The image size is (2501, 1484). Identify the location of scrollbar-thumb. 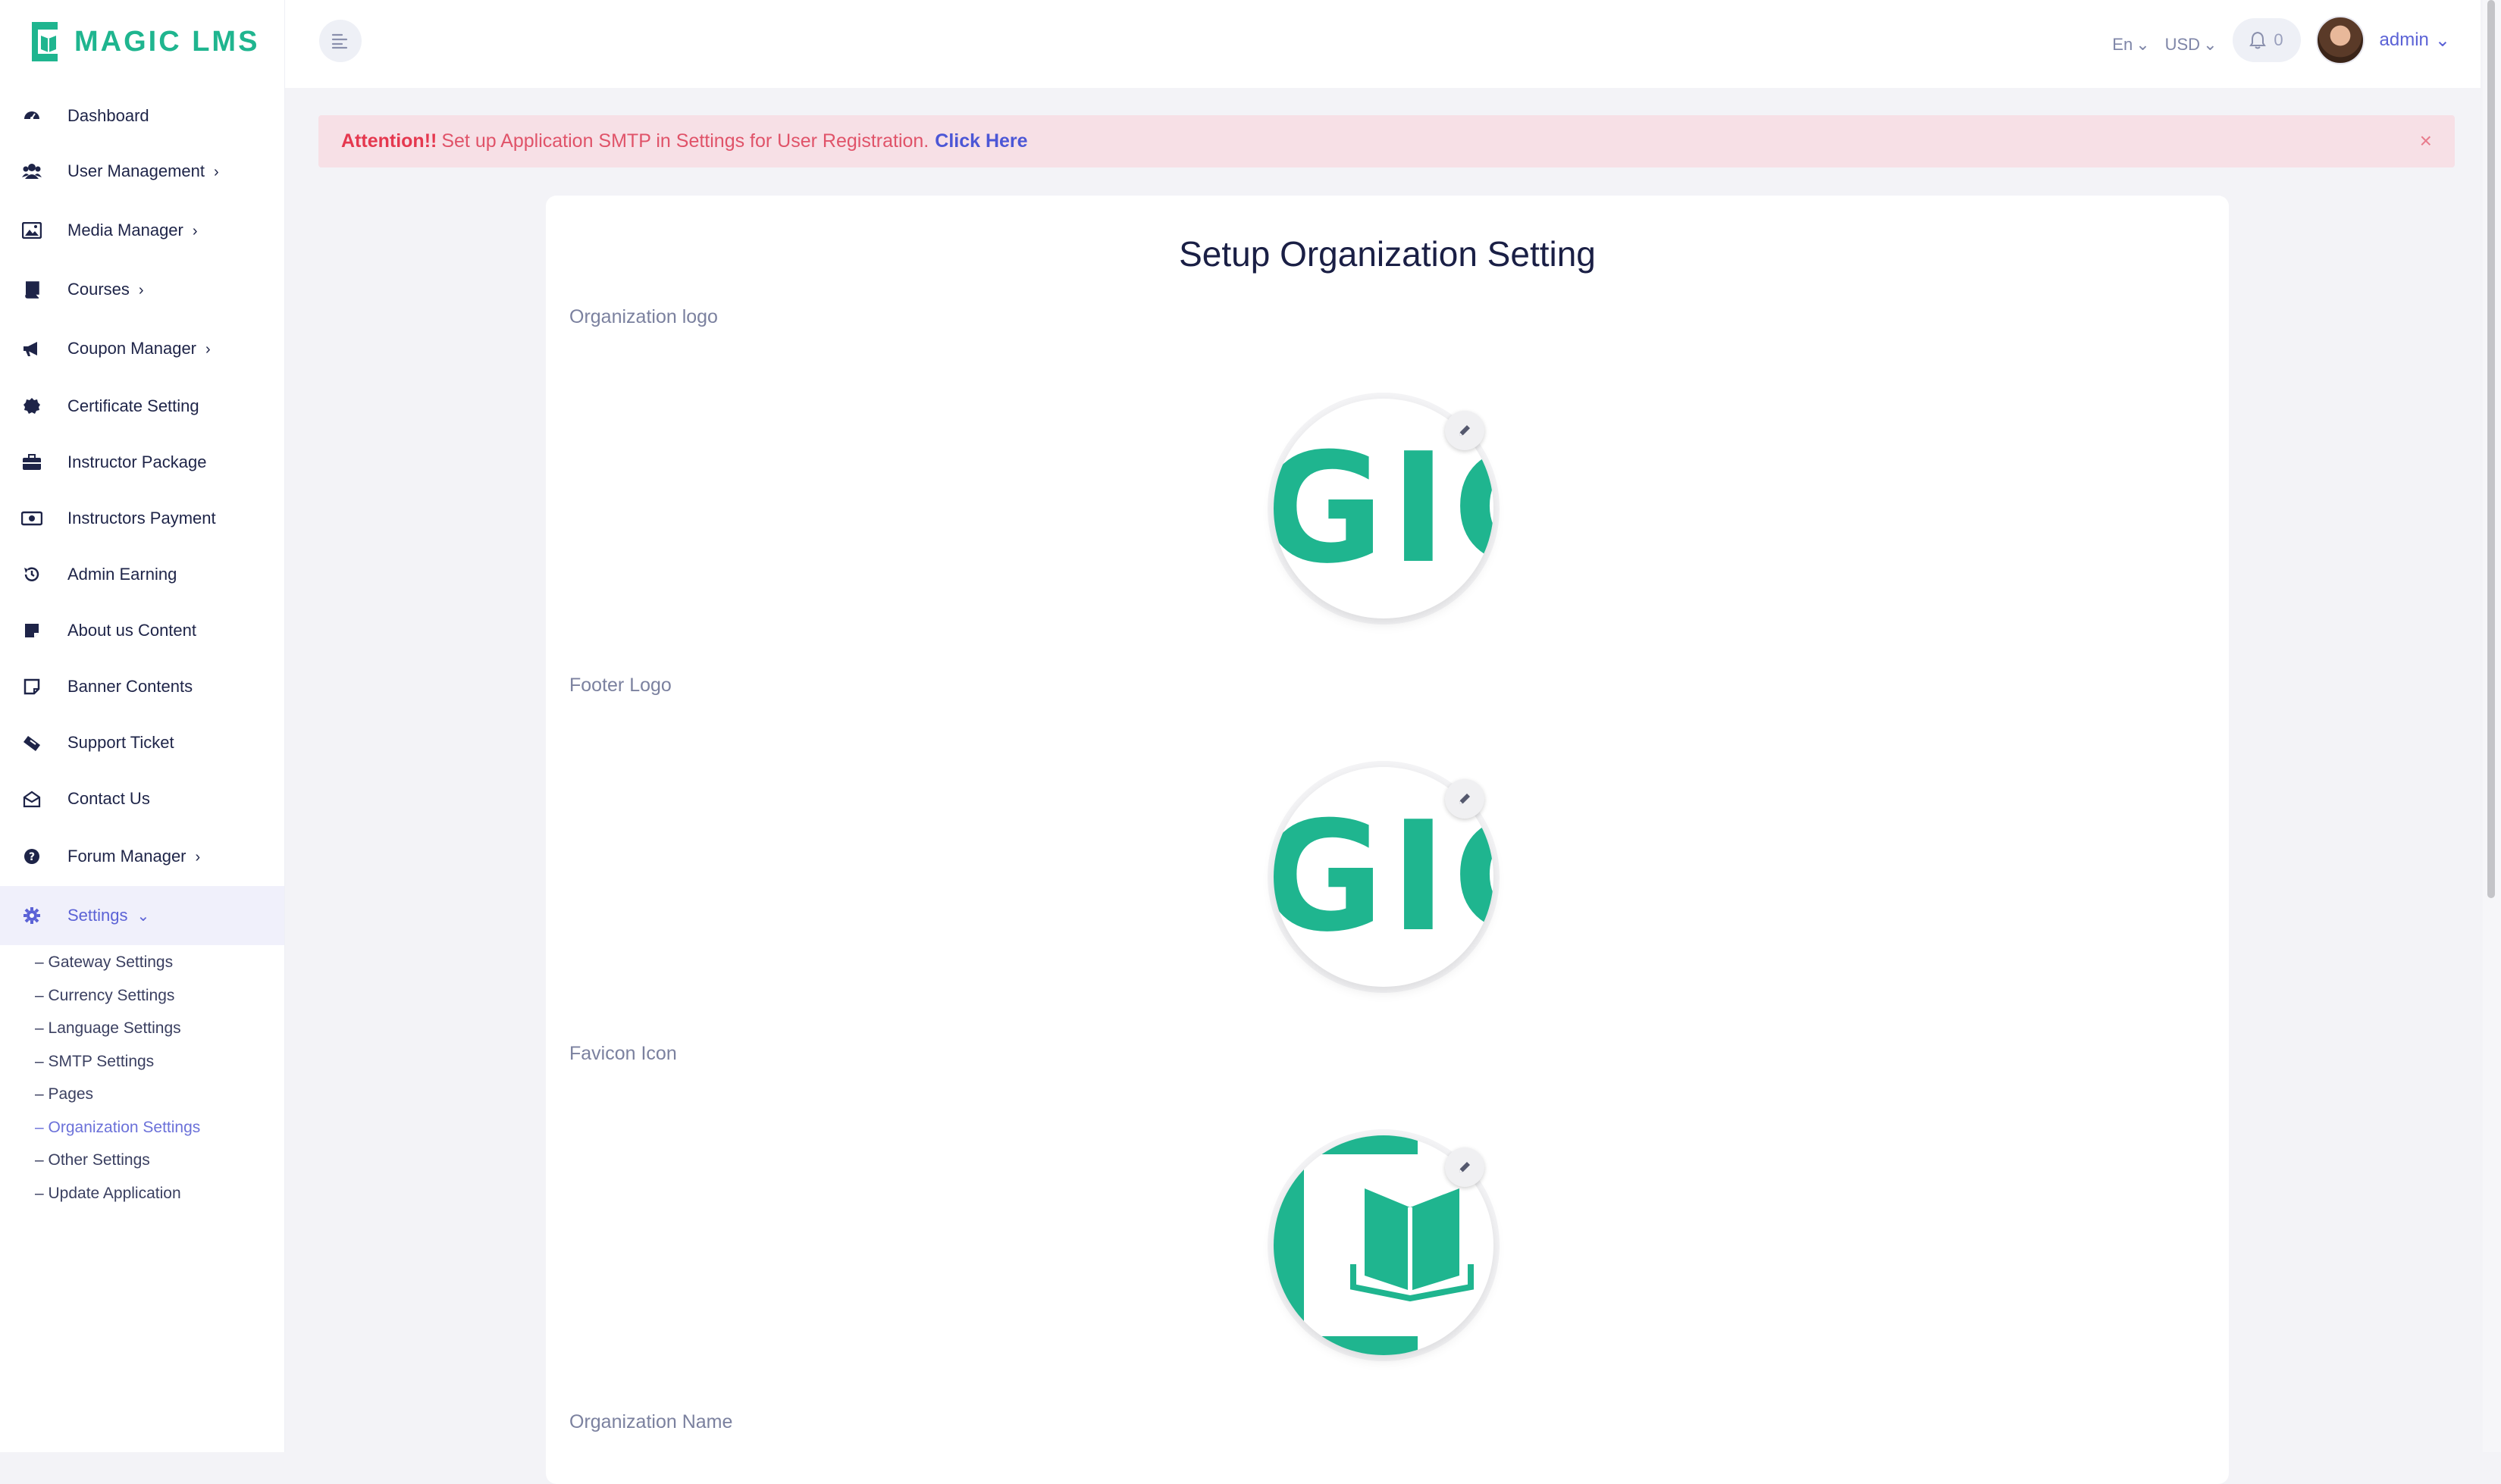
(2491, 449).